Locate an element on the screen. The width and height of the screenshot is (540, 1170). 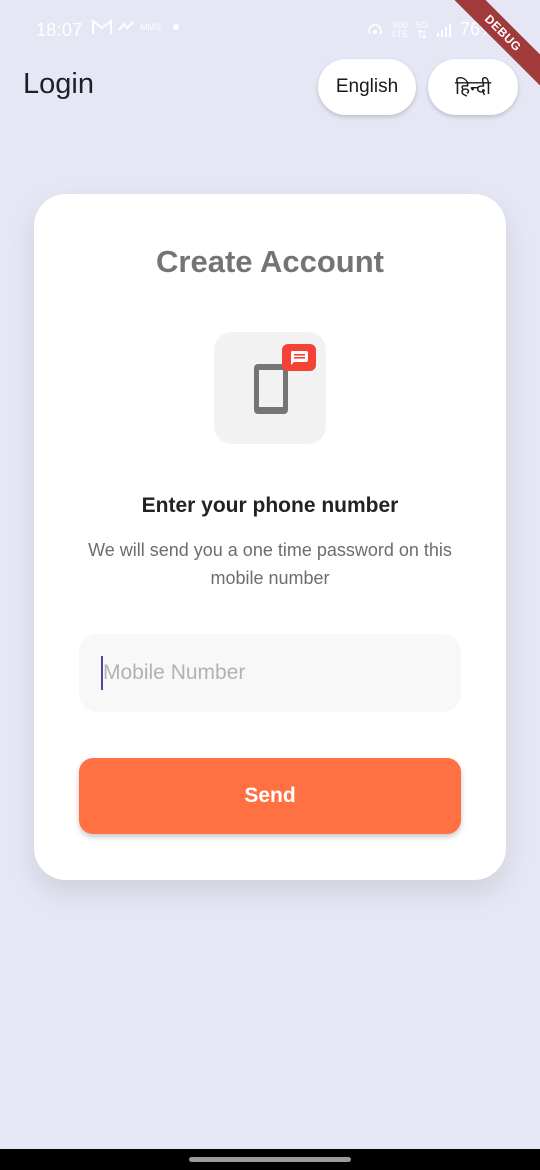
mobile-number-input is located at coordinates (273, 673).